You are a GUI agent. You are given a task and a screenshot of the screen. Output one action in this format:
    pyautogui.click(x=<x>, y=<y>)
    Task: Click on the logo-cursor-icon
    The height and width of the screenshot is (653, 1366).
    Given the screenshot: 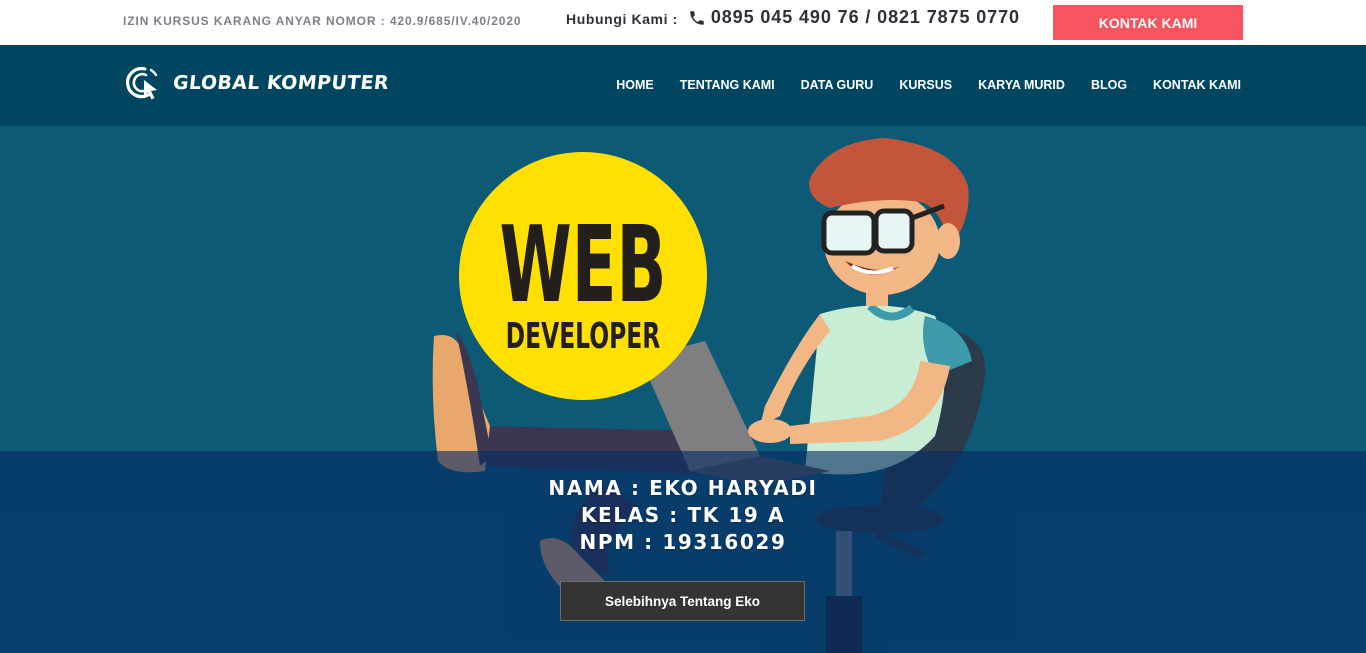 What is the action you would take?
    pyautogui.click(x=142, y=83)
    